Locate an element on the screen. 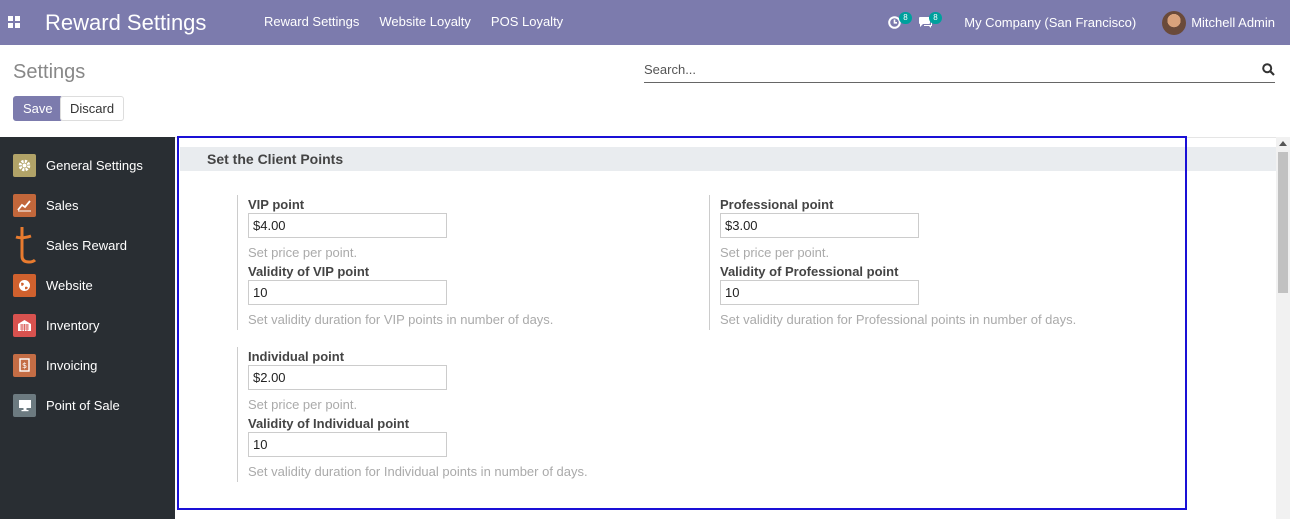 The width and height of the screenshot is (1290, 519). professional-validity-label: Validity of Professional point is located at coordinates (809, 271).